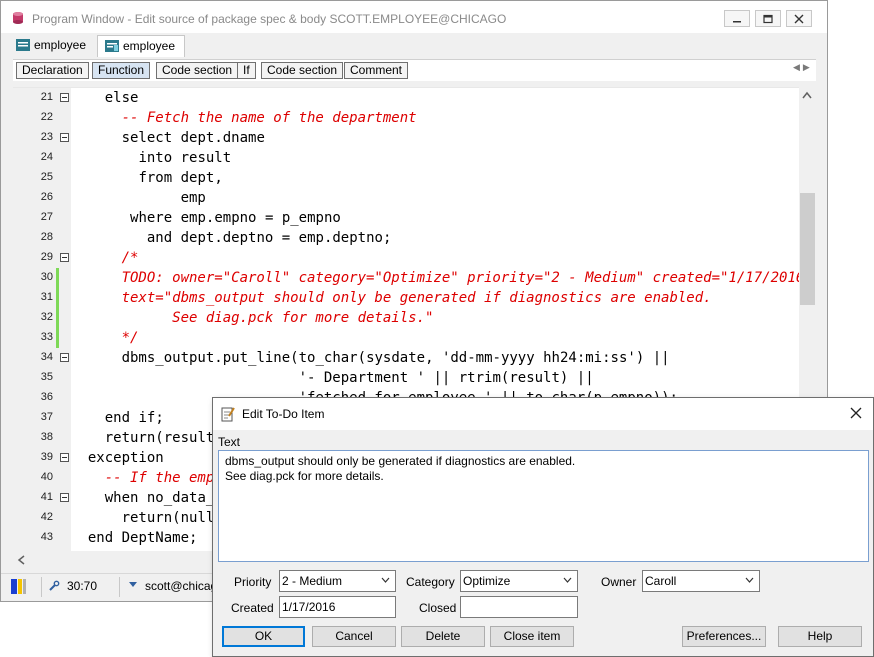  Describe the element at coordinates (701, 581) in the screenshot. I see `owner-select: Caroll` at that location.